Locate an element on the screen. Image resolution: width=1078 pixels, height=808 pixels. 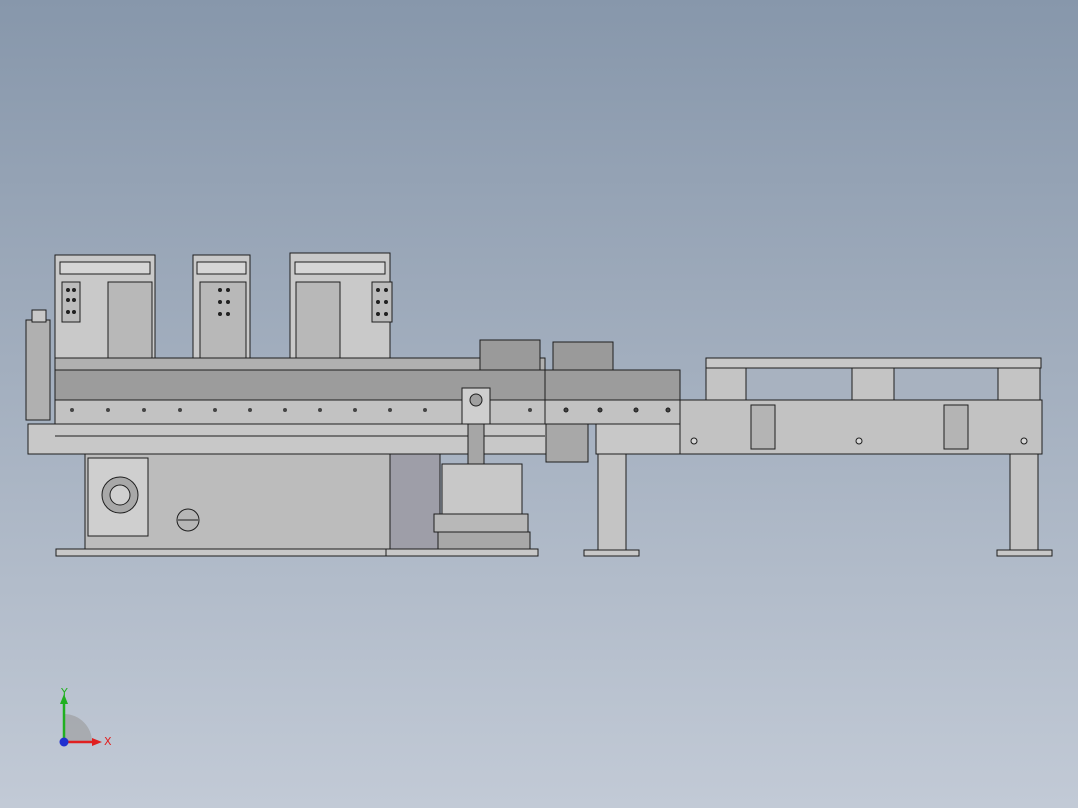
small-gear-motor is located at coordinates (567, 443).